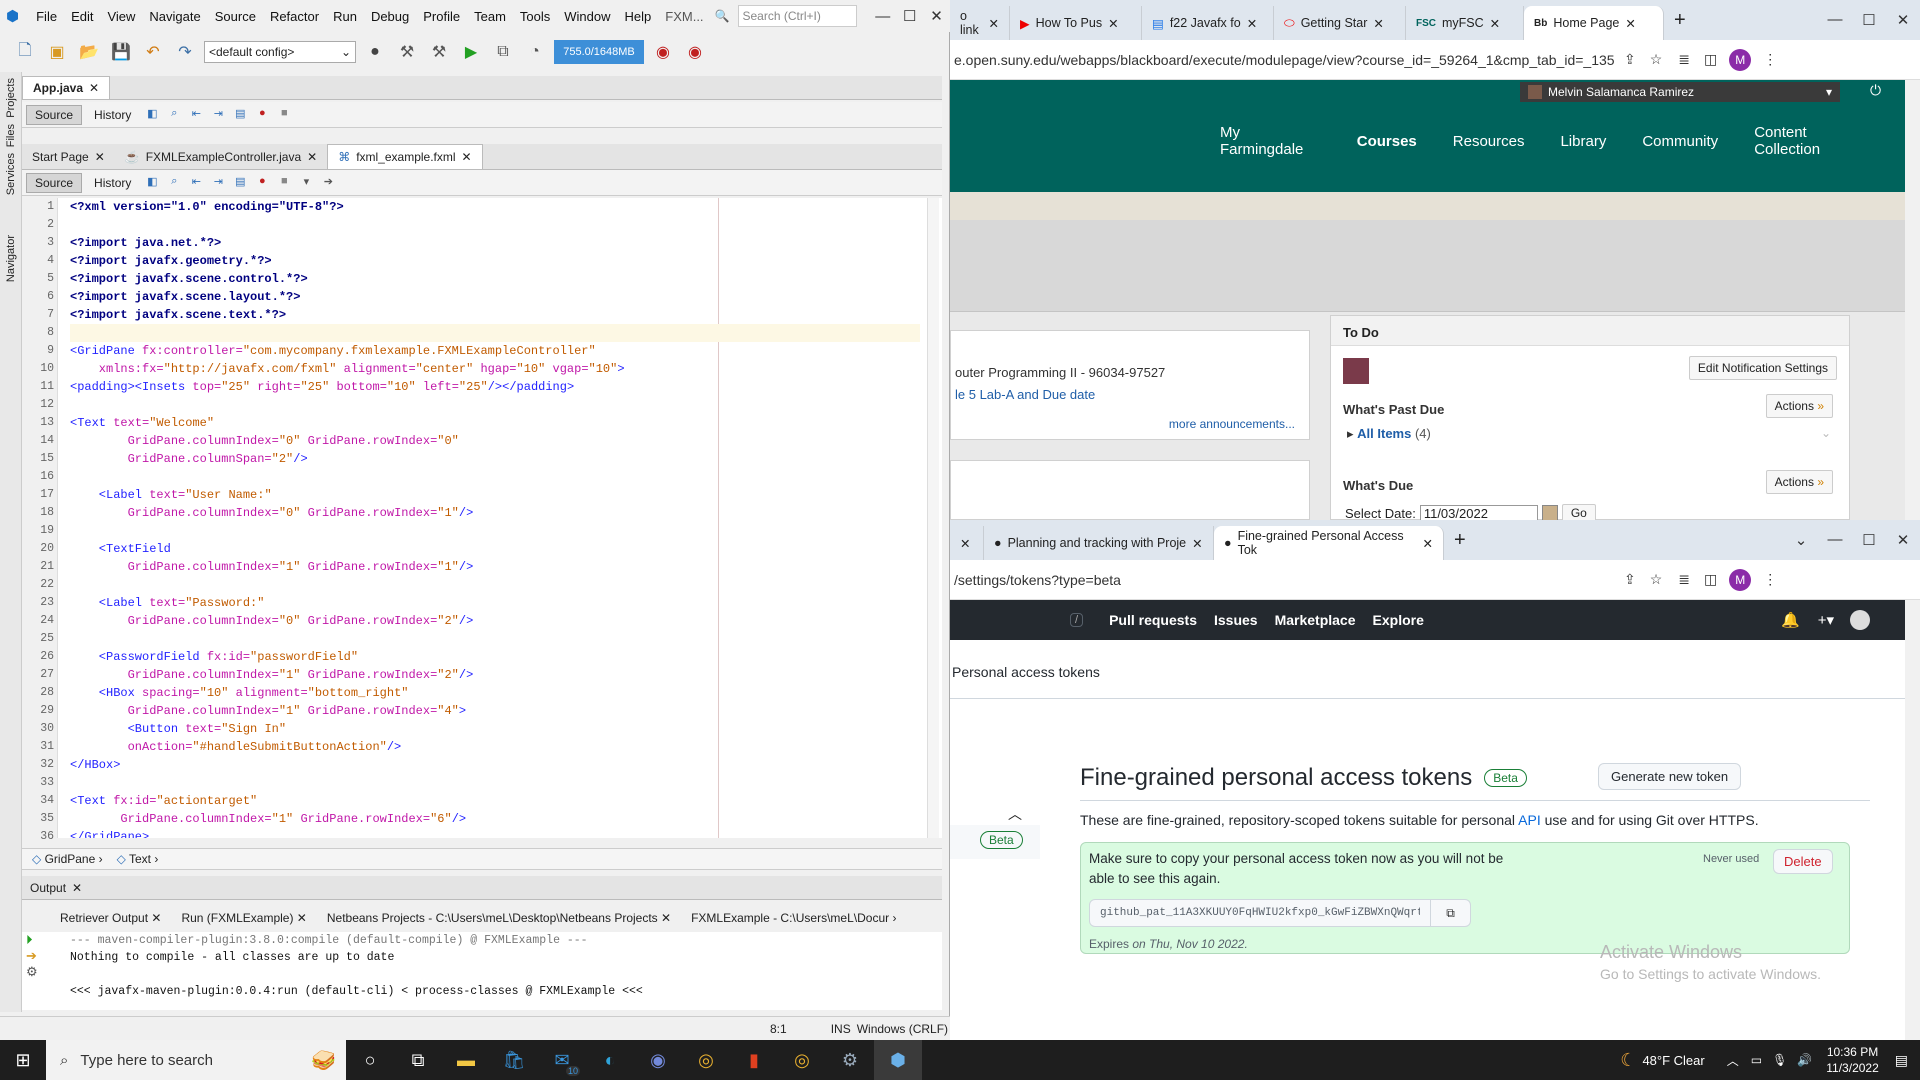  What do you see at coordinates (1077, 620) in the screenshot?
I see `search-shortcut-key: /` at bounding box center [1077, 620].